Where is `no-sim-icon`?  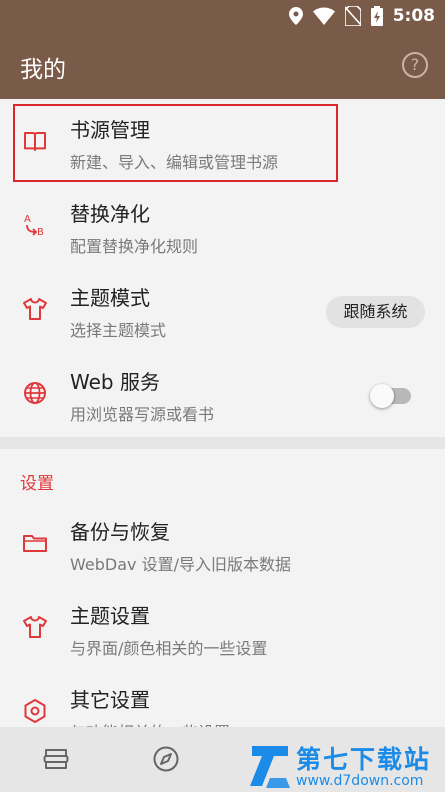 no-sim-icon is located at coordinates (352, 16).